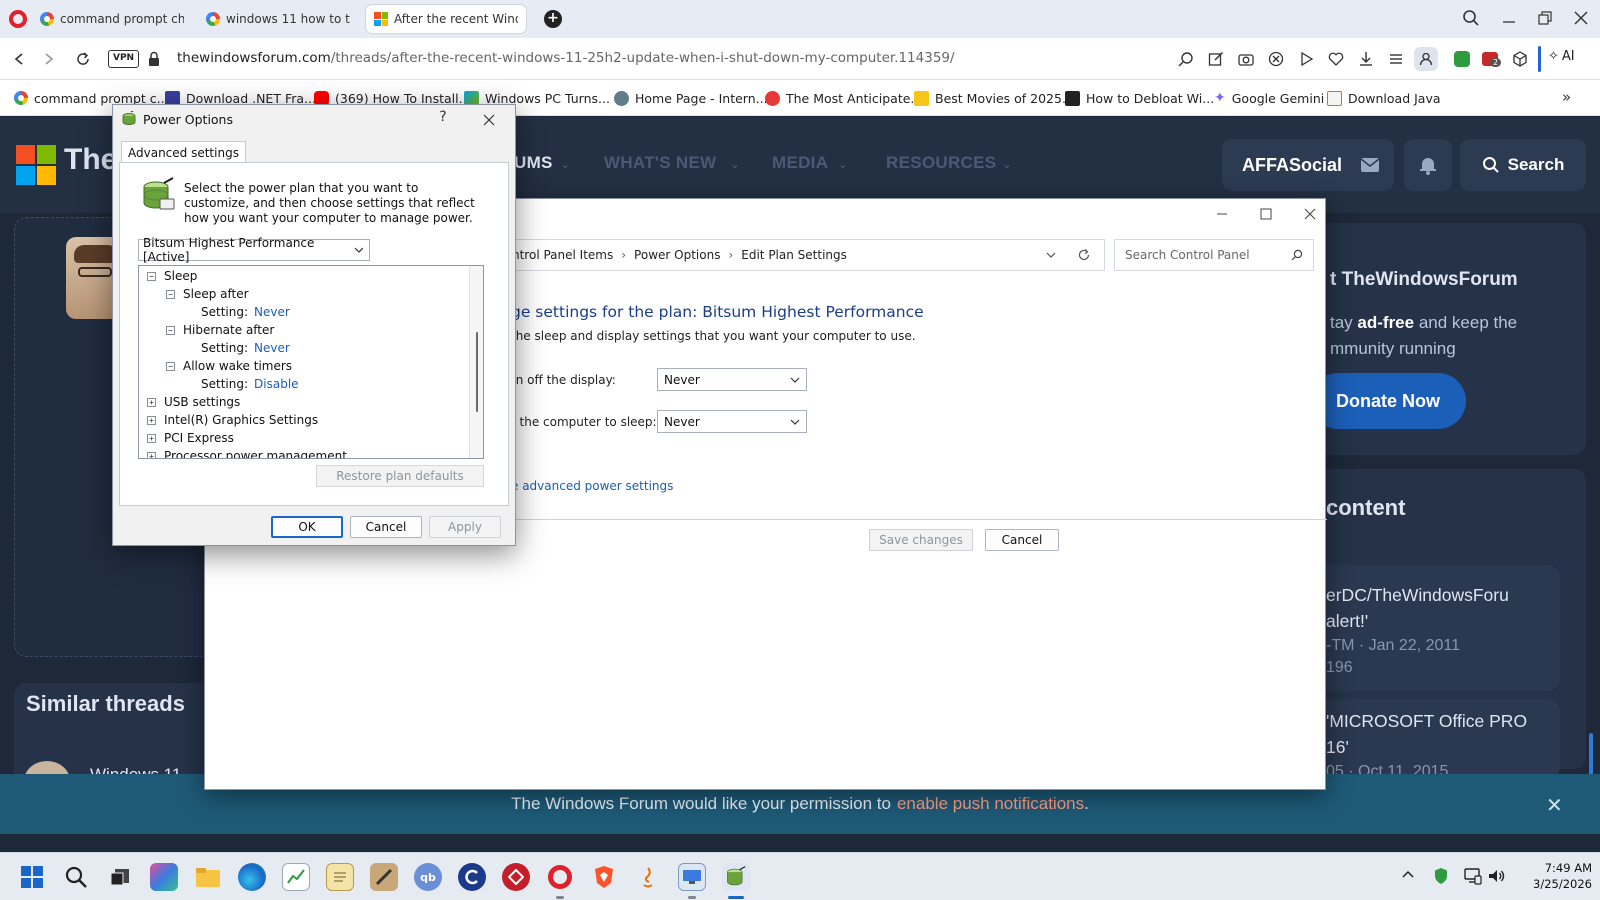  Describe the element at coordinates (229, 366) in the screenshot. I see `tree-item-allow-wake-timers: − Allow wake timers` at that location.